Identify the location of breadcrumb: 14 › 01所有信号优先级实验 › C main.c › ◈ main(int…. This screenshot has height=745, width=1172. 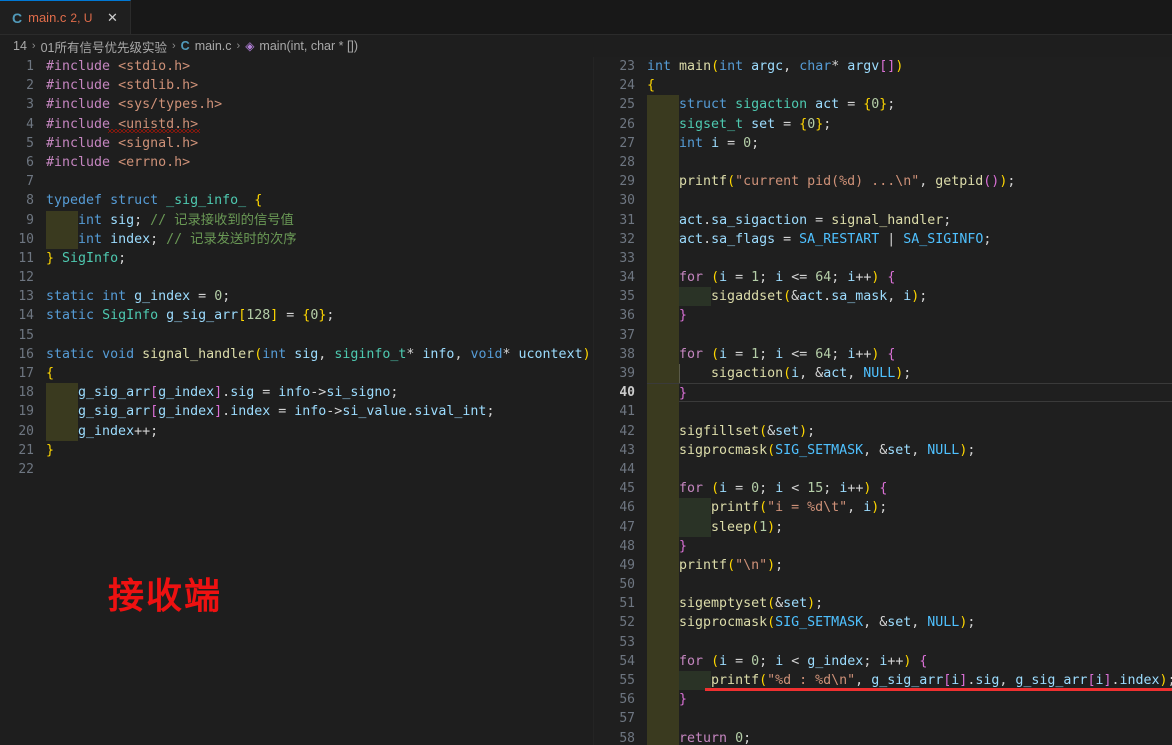
(586, 46).